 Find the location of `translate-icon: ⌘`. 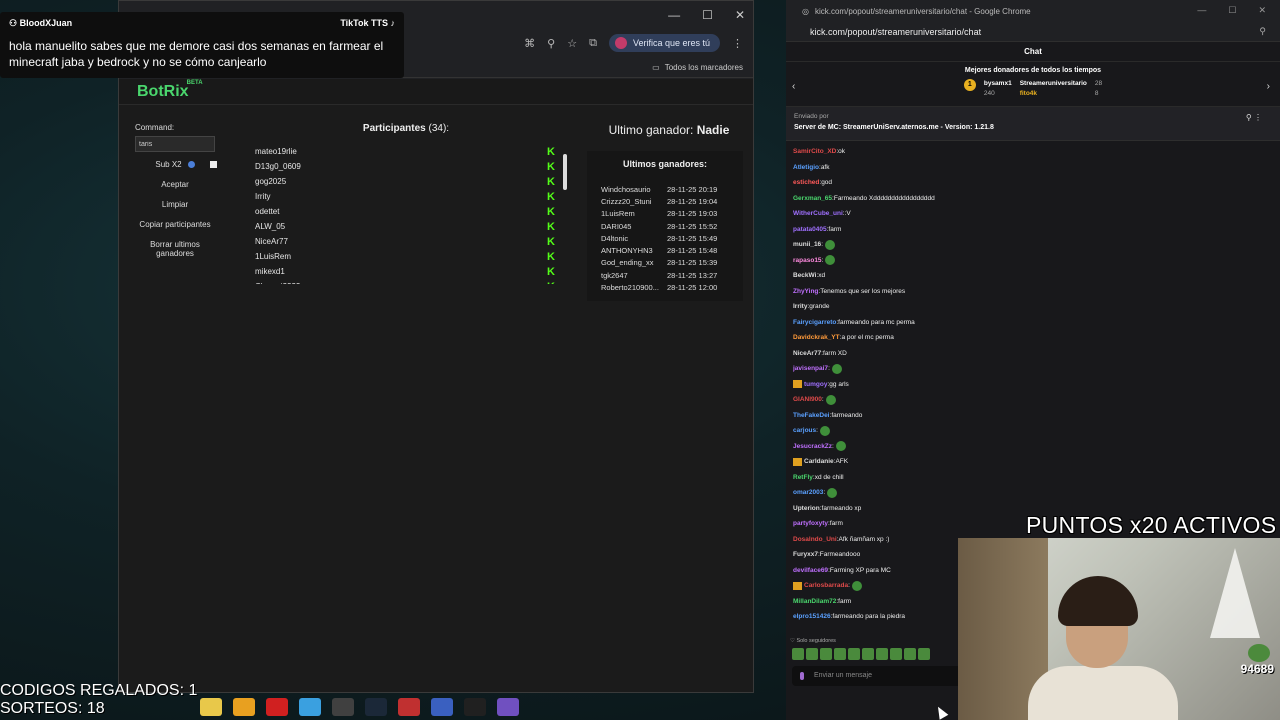

translate-icon: ⌘ is located at coordinates (529, 43).